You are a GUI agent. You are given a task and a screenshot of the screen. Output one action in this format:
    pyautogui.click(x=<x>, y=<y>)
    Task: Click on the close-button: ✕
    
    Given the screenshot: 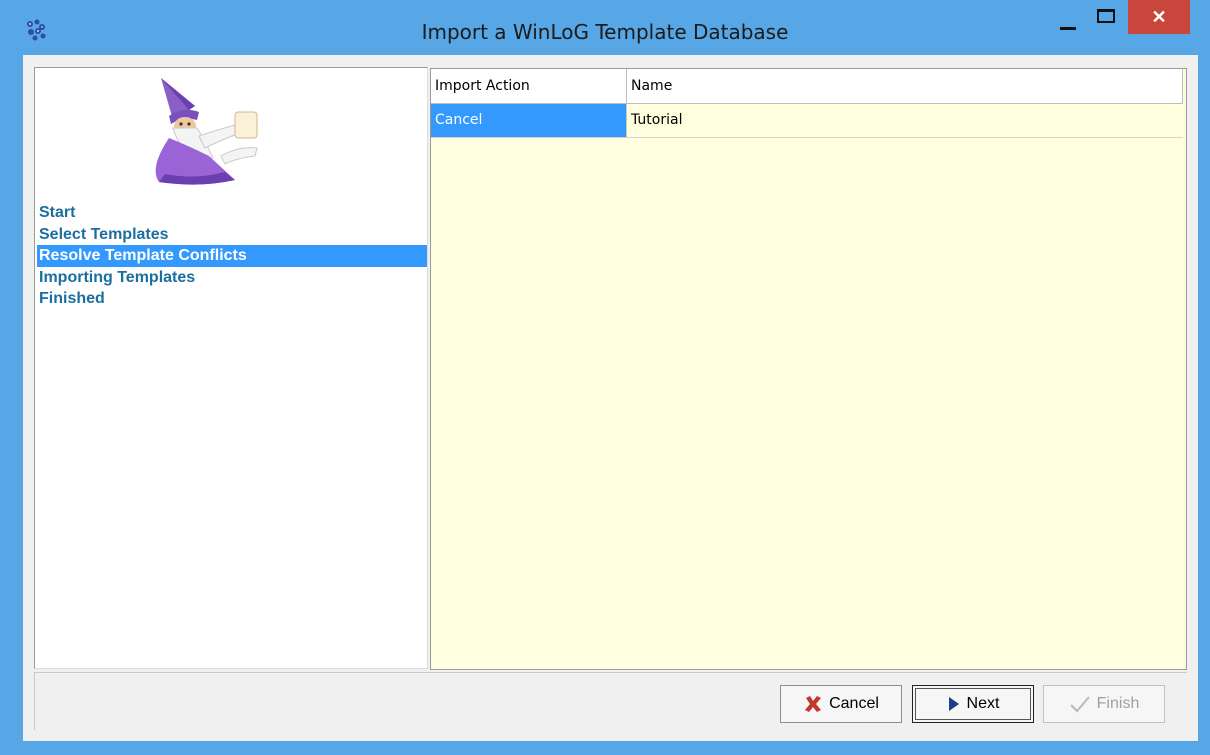 What is the action you would take?
    pyautogui.click(x=1159, y=17)
    